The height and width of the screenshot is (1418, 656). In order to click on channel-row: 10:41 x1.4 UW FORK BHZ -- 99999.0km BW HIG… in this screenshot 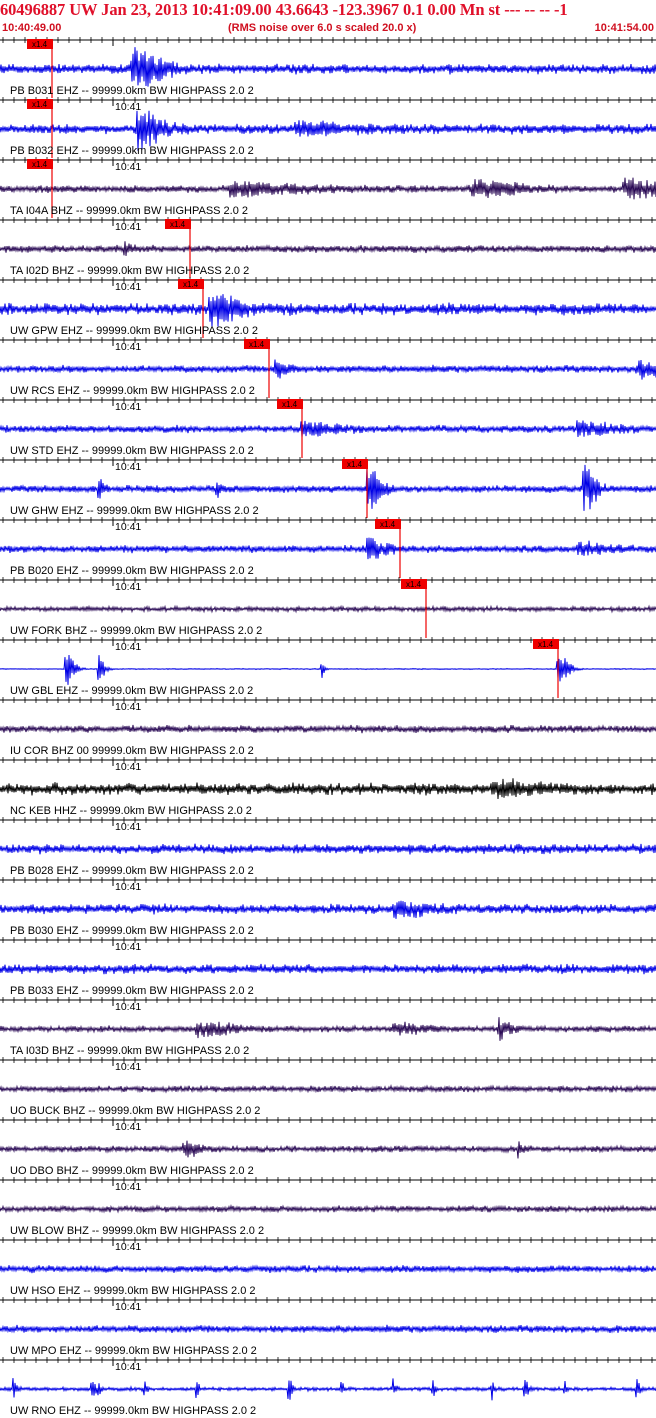, I will do `click(328, 607)`.